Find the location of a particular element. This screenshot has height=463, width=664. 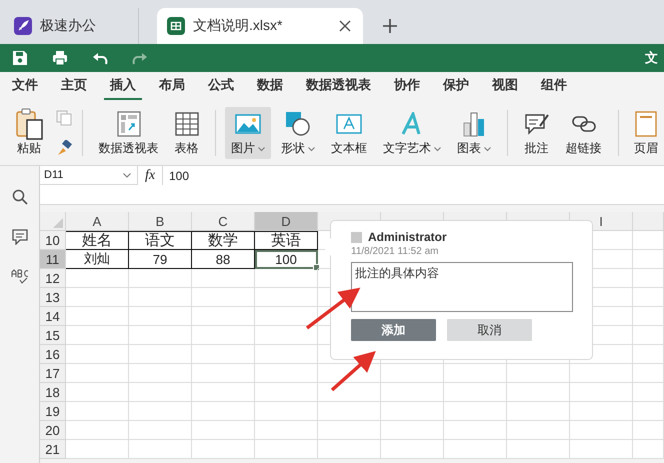

formula-input: 100 is located at coordinates (179, 185).